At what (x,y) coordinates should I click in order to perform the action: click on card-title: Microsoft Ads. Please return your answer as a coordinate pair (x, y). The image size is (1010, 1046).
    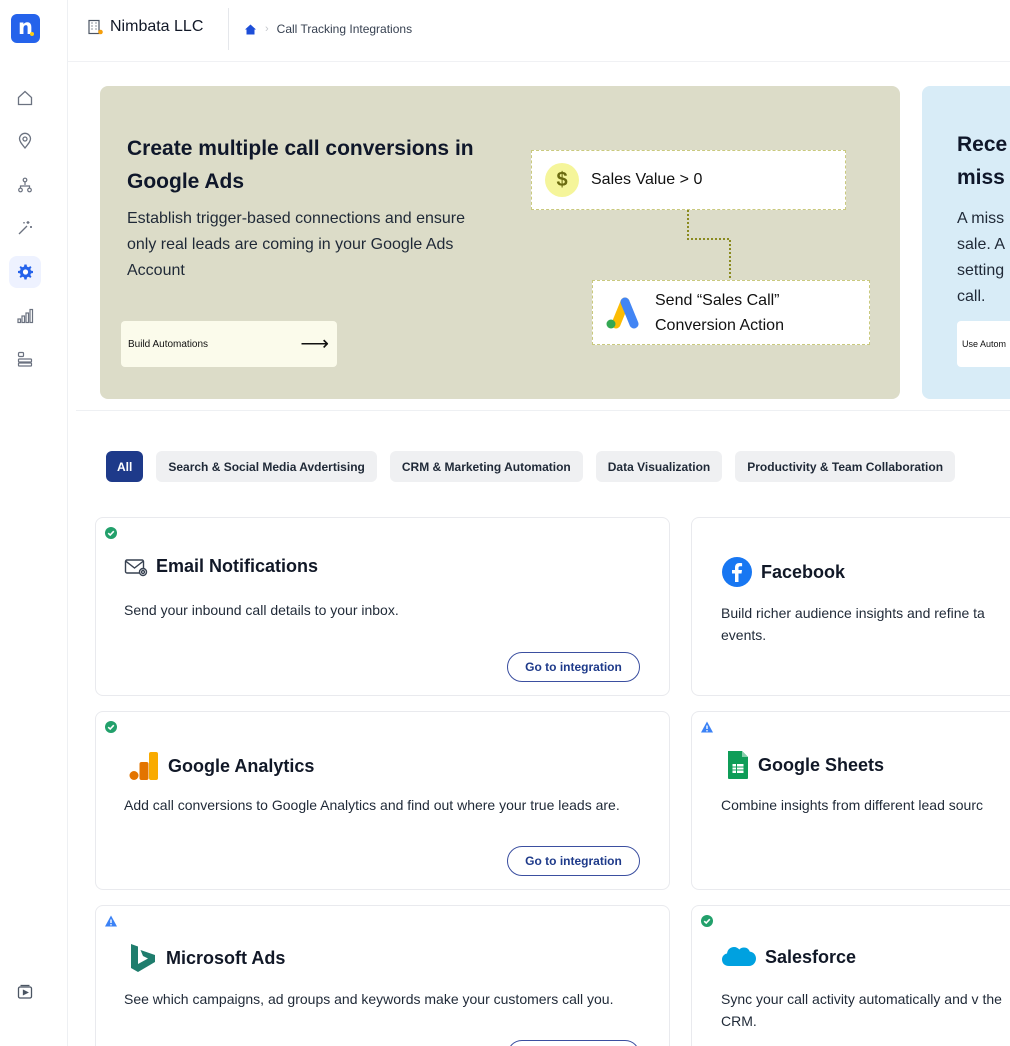
    Looking at the image, I should click on (226, 957).